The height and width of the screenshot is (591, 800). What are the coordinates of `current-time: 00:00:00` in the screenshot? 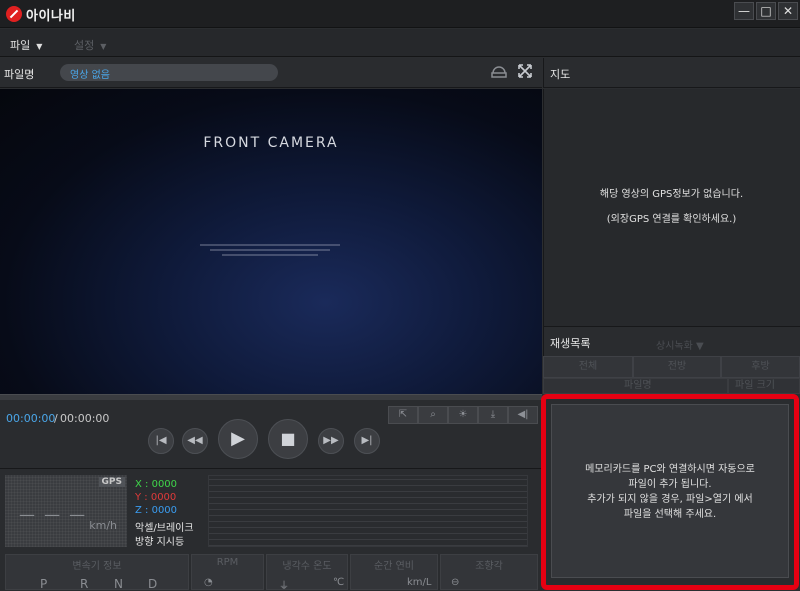 It's located at (31, 418).